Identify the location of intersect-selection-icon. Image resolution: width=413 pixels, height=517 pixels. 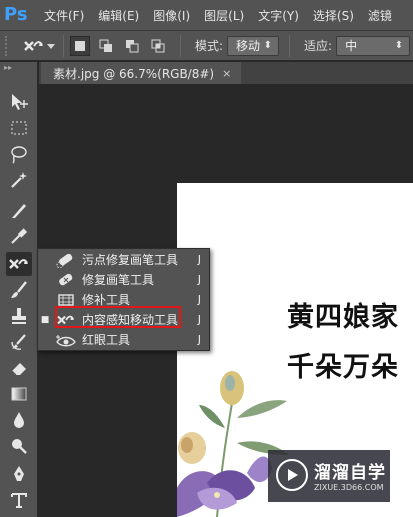
(158, 45).